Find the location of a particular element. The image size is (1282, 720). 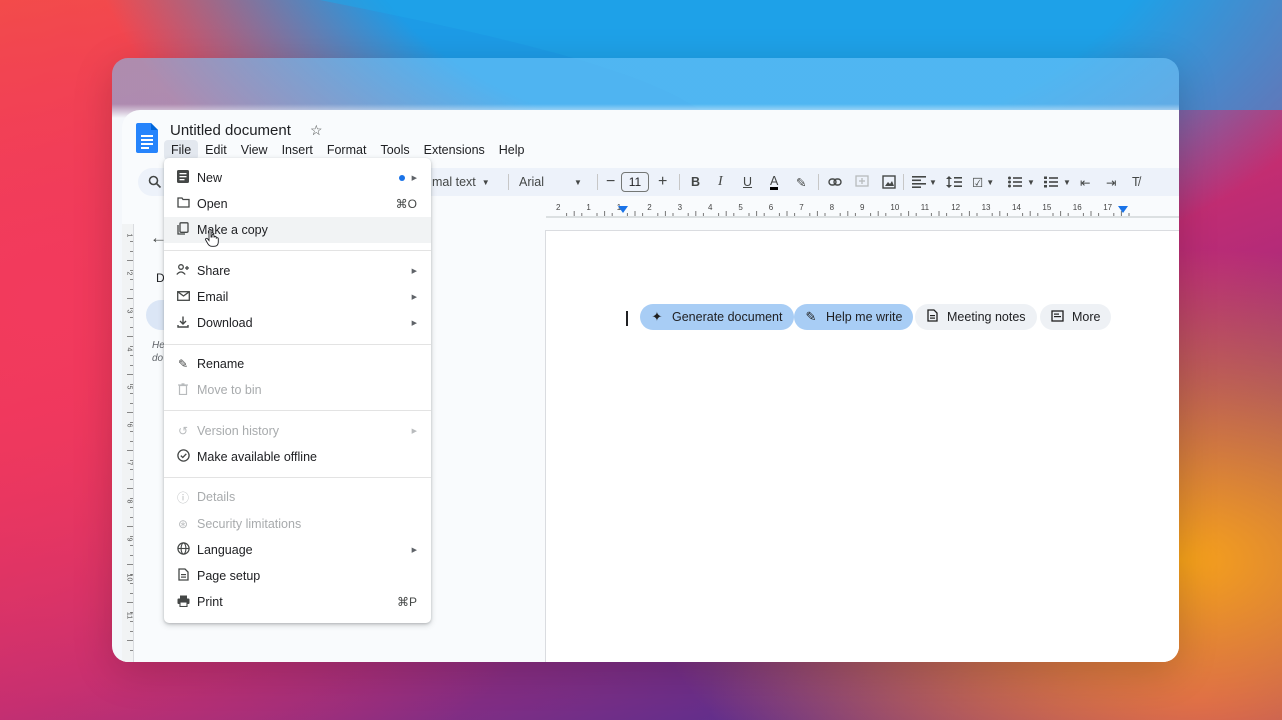

menu-item-print: Print ⌘P is located at coordinates (297, 602).